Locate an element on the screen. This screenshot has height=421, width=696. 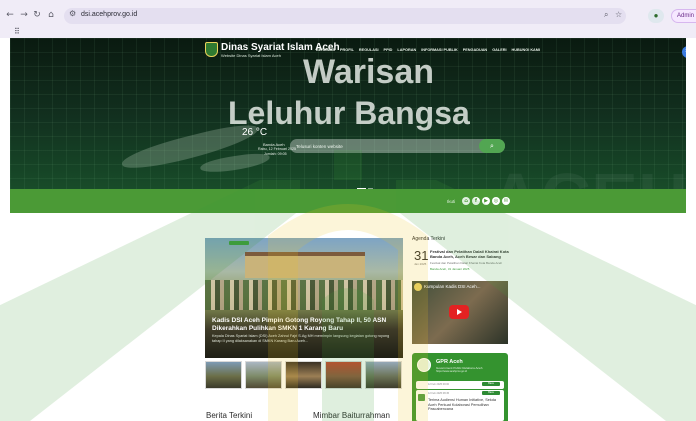
site-subtitle: Website Dinas Syariat Islam Aceh is located at coordinates (251, 55).